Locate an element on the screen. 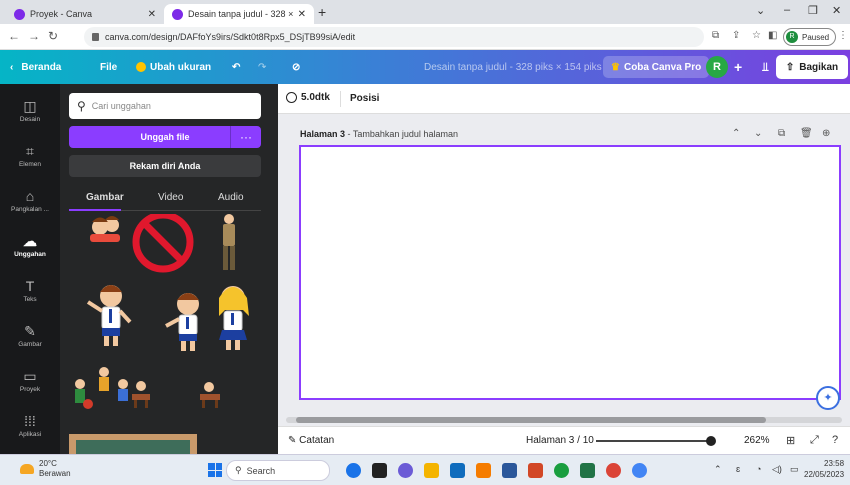 This screenshot has height=485, width=850. search-input: ⚲ Cari unggahan is located at coordinates (165, 106).